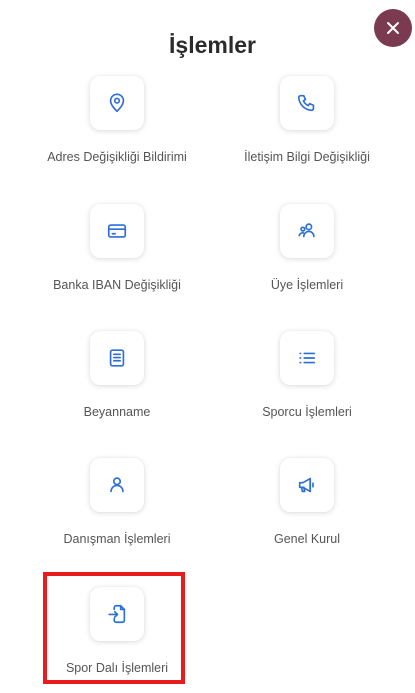 The image size is (415, 693). I want to click on menu-item-label: Banka IBAN Değişikliği, so click(117, 285).